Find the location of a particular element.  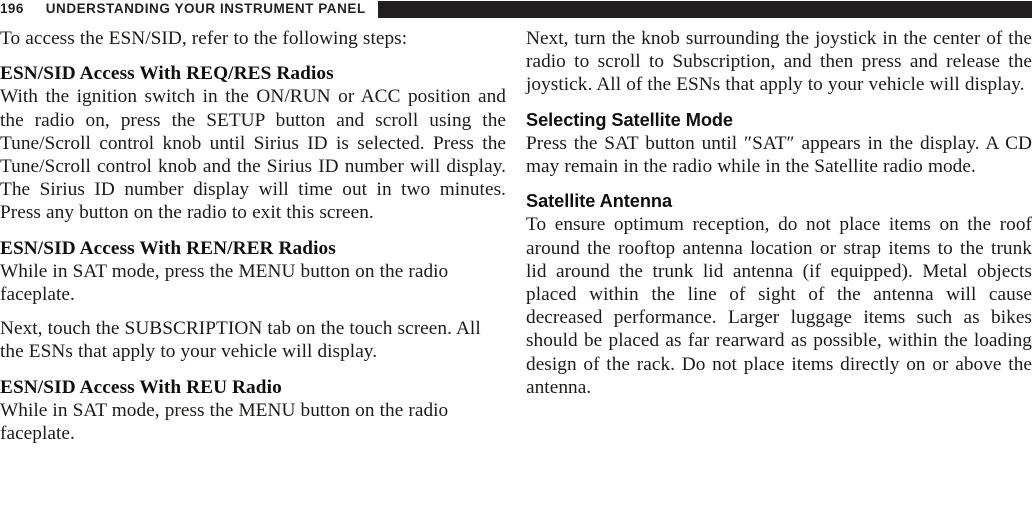

heading-esn-sid-reu: ESN/SID Access With REU Radio is located at coordinates (141, 387).